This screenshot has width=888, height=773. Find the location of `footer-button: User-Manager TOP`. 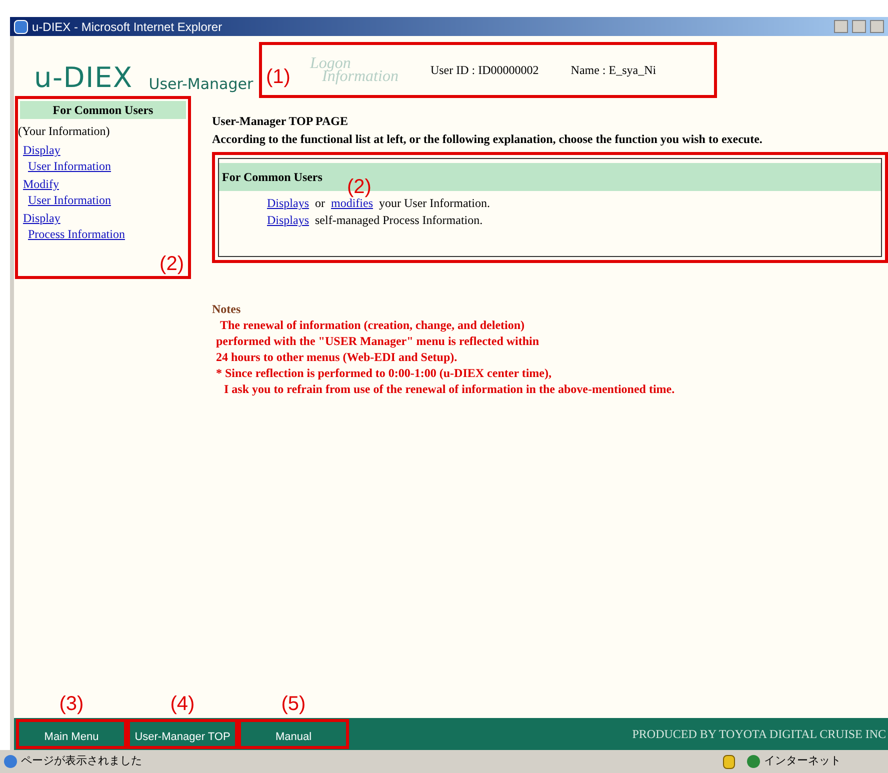

footer-button: User-Manager TOP is located at coordinates (182, 734).